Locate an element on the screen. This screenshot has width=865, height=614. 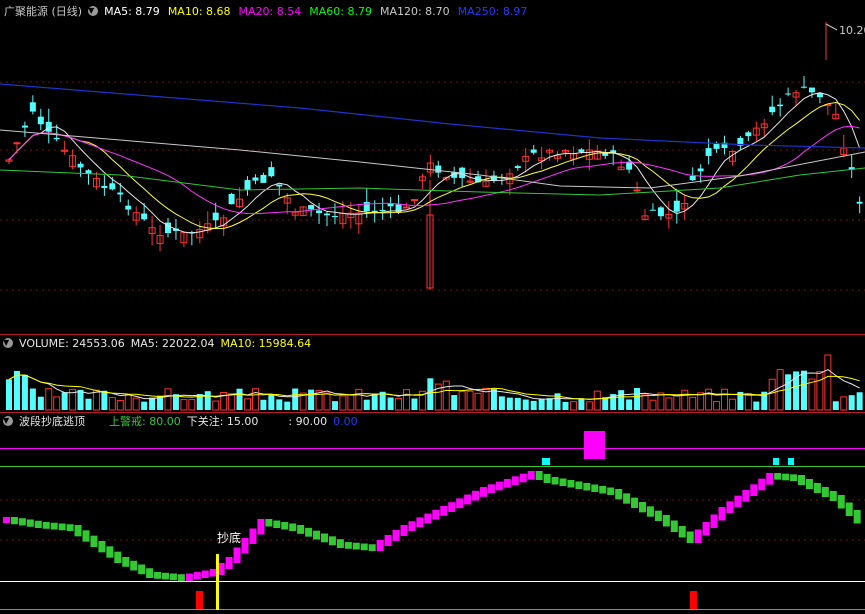
ma-legend-item: MA250: 8.97 is located at coordinates (492, 11).